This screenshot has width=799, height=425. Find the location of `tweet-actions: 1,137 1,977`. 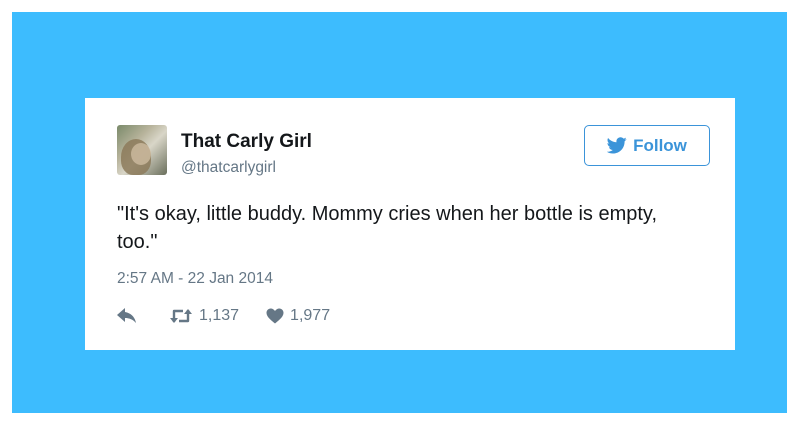

tweet-actions: 1,137 1,977 is located at coordinates (223, 316).